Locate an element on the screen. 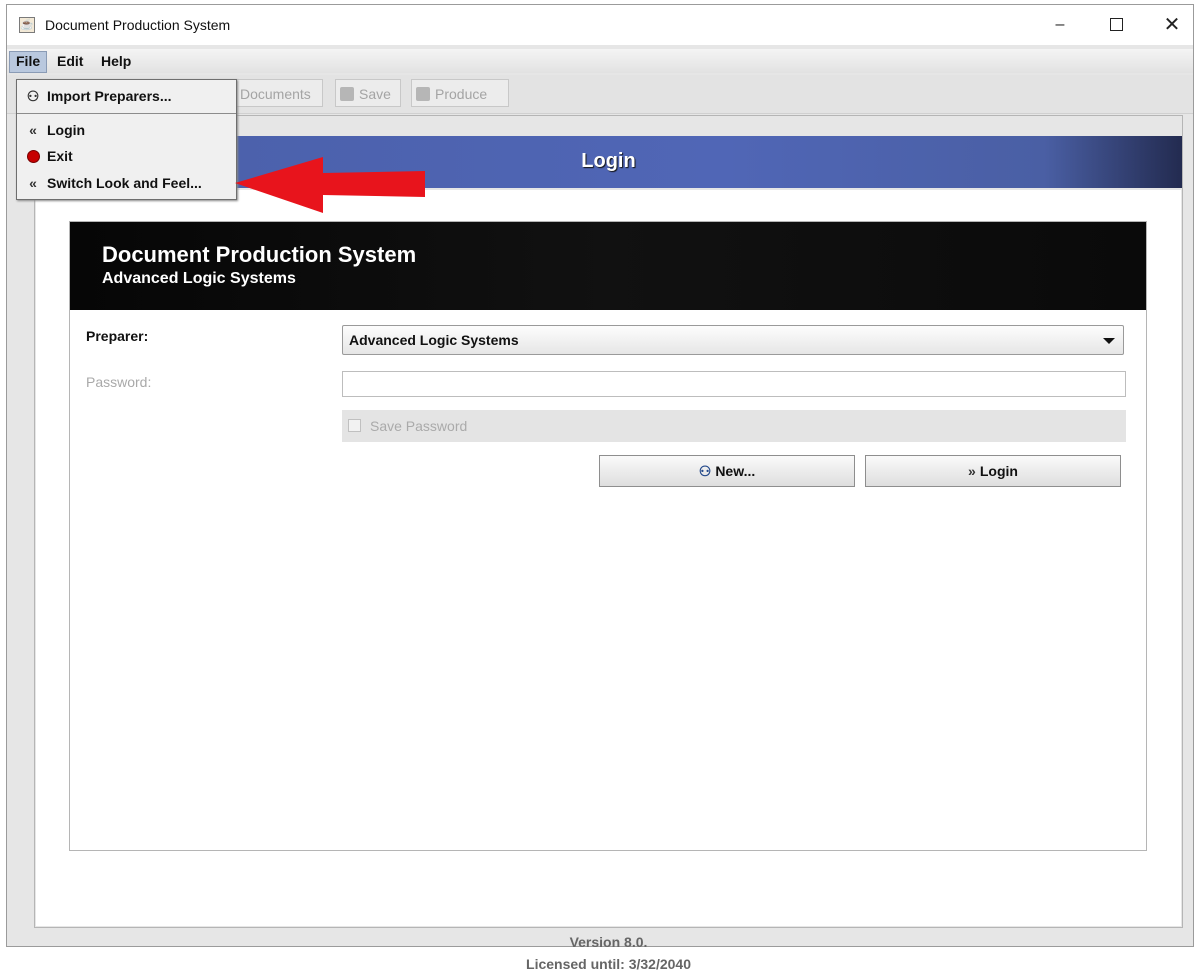  close-button: ✕ is located at coordinates (1172, 25).